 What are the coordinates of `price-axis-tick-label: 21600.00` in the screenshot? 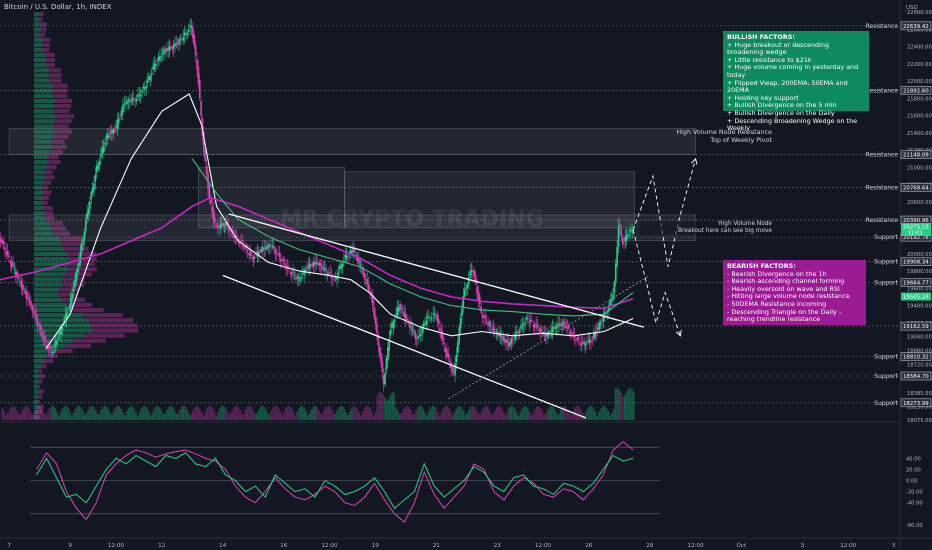 It's located at (919, 117).